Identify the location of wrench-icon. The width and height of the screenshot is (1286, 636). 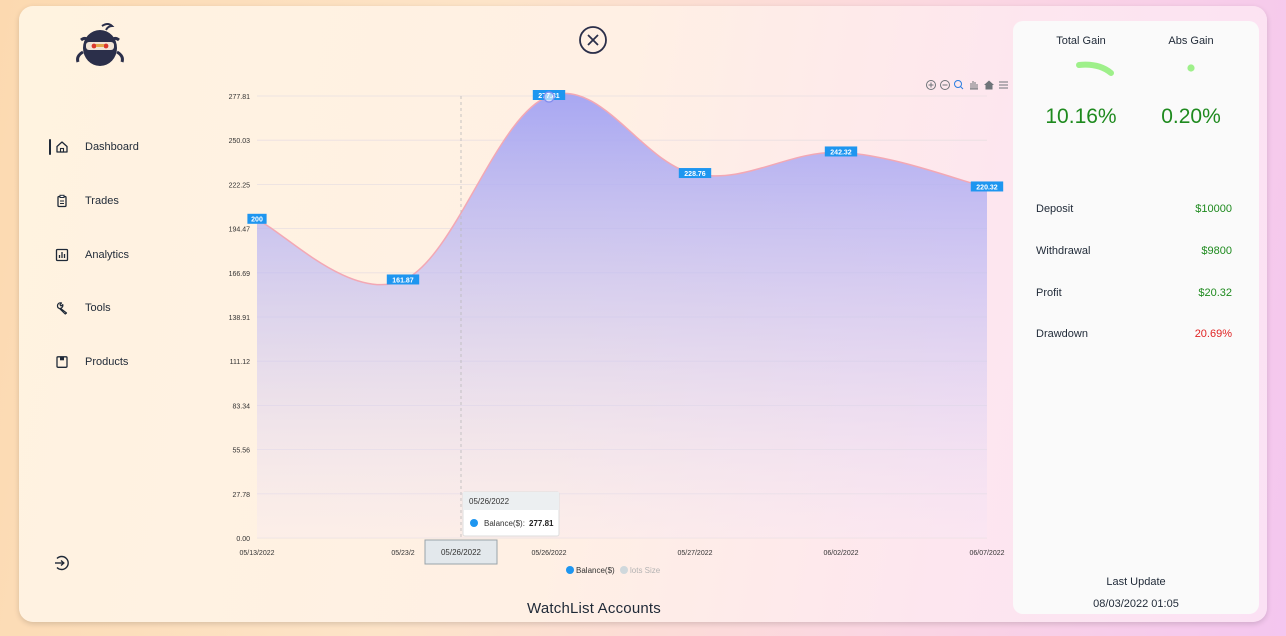
(62, 308).